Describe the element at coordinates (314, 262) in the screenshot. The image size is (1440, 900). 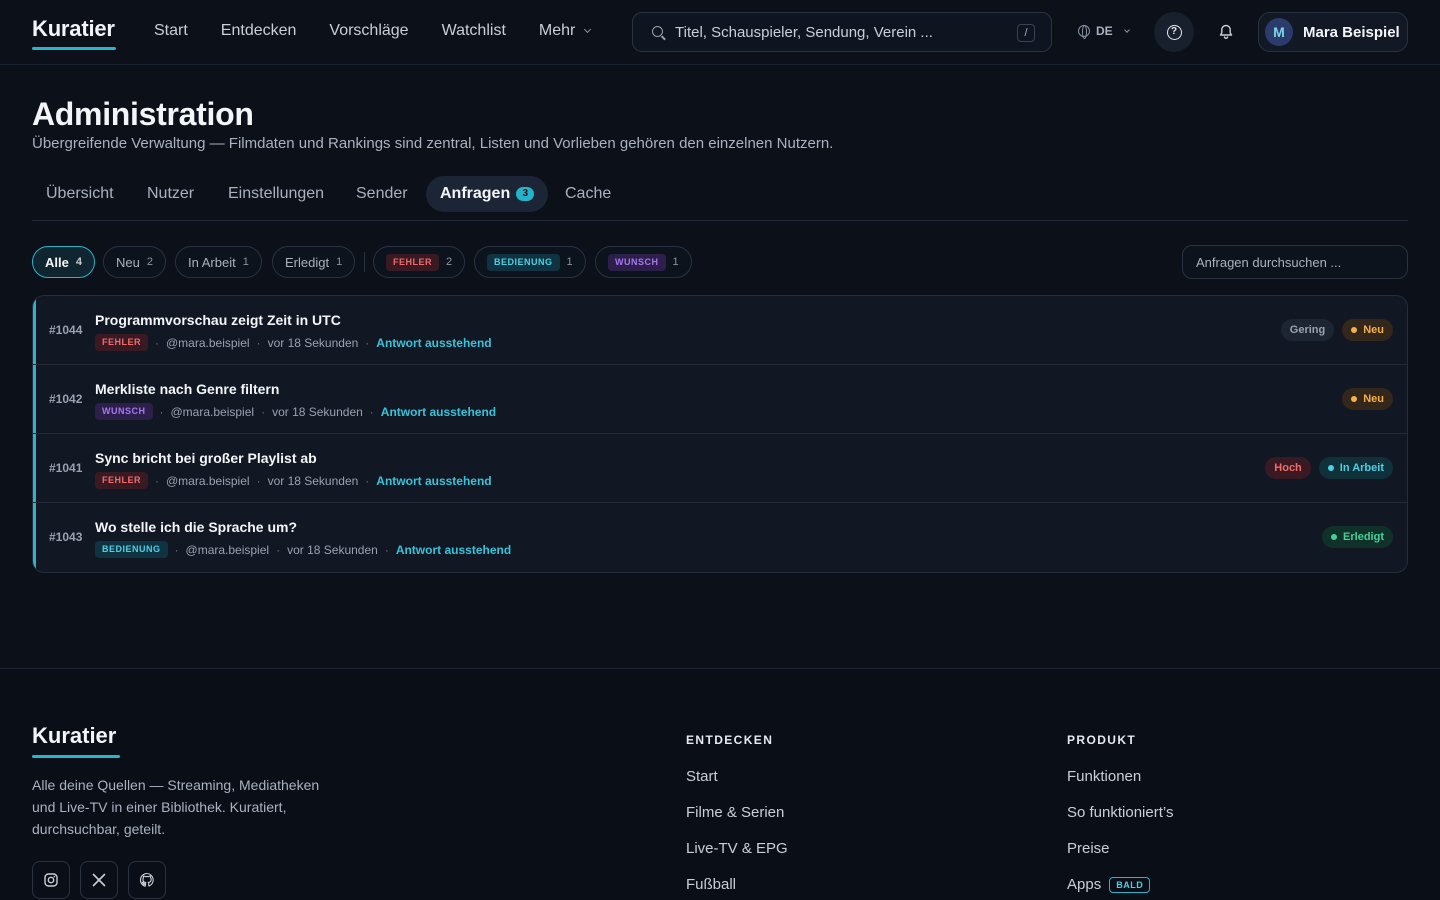
I see `filter-erledigt: Erledigt 1` at that location.